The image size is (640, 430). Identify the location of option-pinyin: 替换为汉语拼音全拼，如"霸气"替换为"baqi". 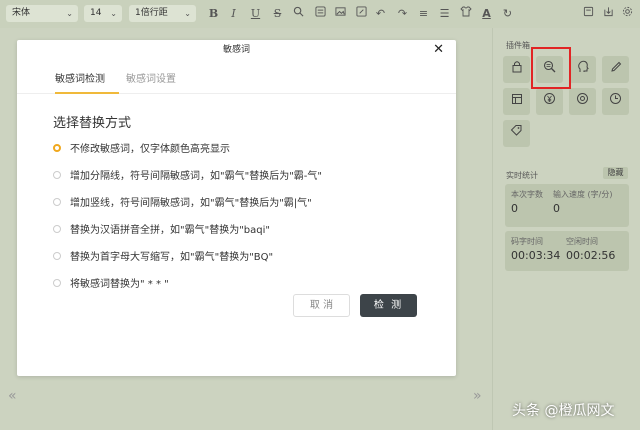
(161, 228).